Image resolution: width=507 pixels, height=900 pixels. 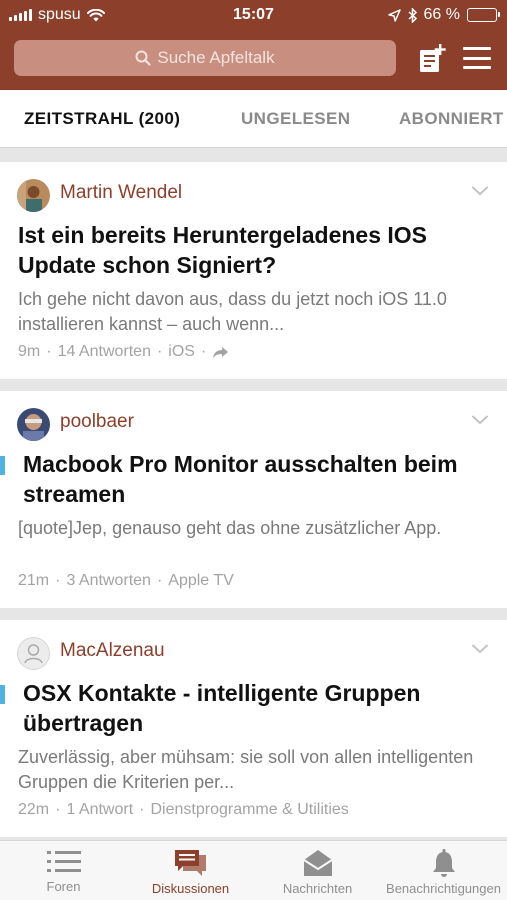 What do you see at coordinates (121, 193) in the screenshot?
I see `post-author: Martin Wendel` at bounding box center [121, 193].